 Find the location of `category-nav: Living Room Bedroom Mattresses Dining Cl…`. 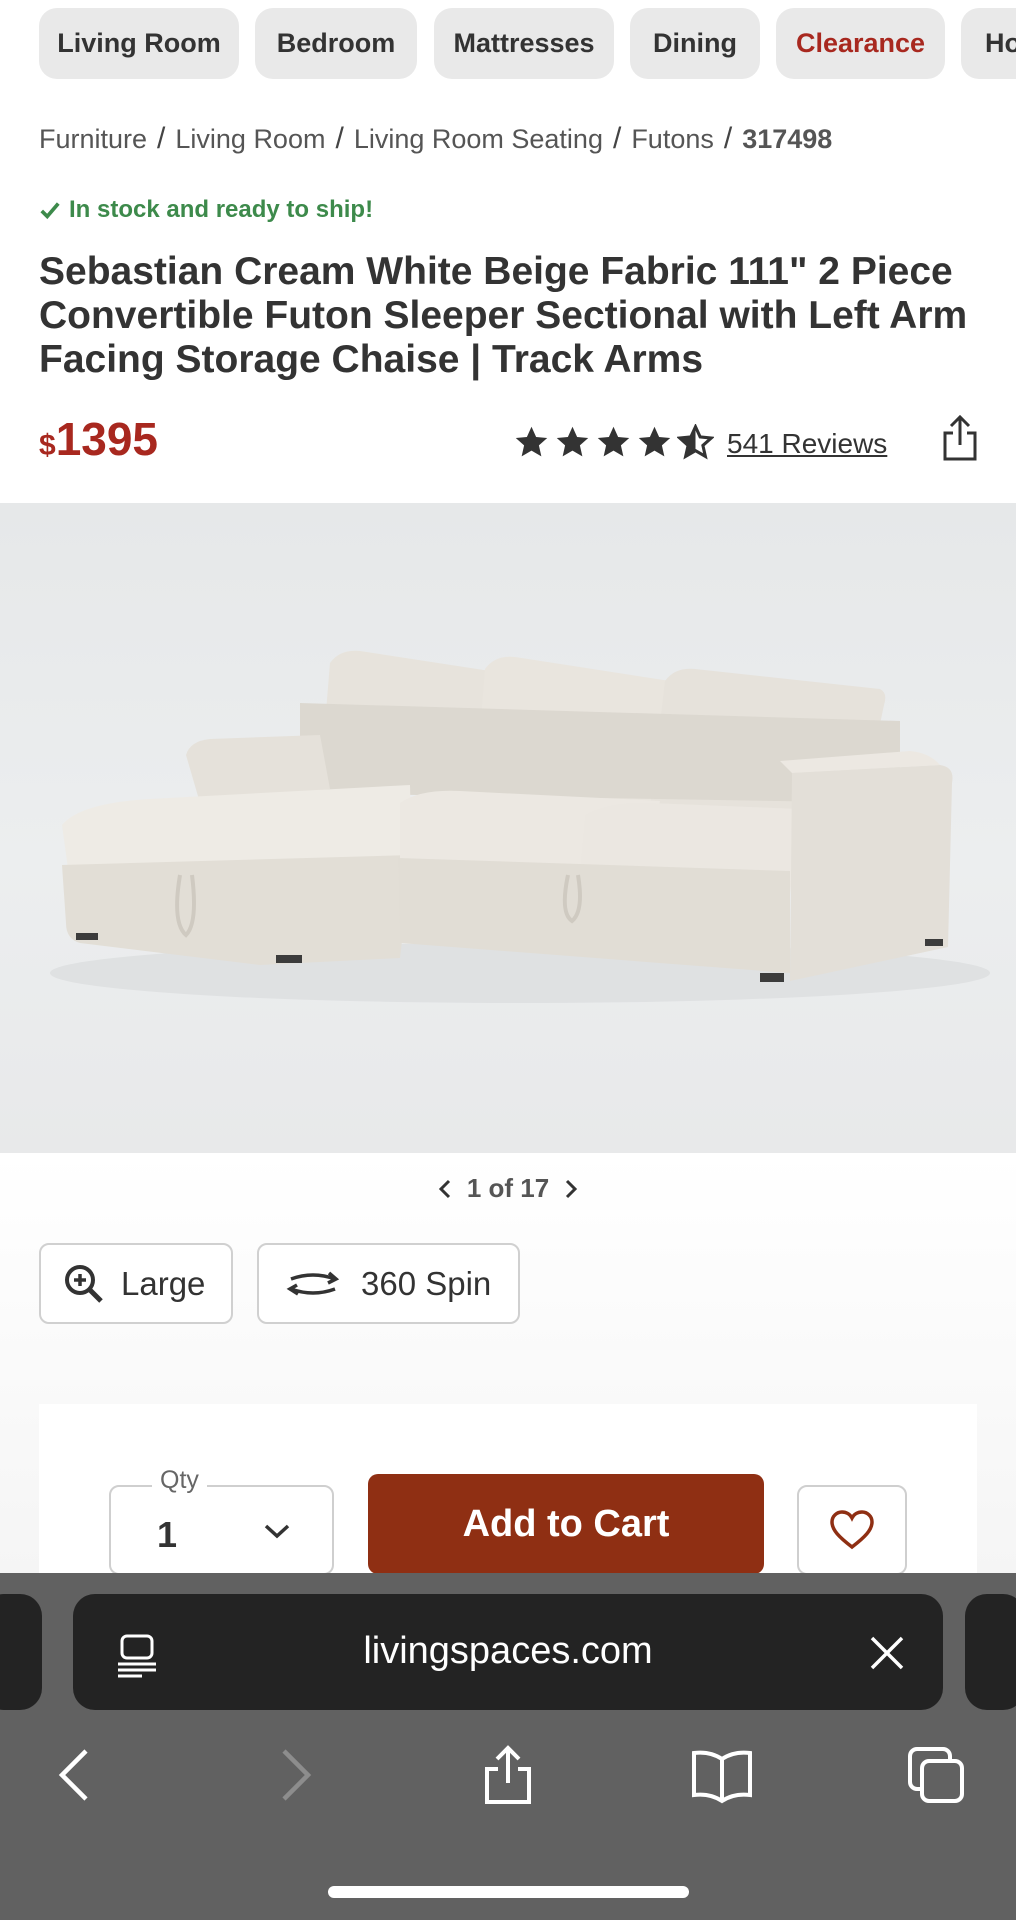

category-nav: Living Room Bedroom Mattresses Dining Cl… is located at coordinates (527, 43).